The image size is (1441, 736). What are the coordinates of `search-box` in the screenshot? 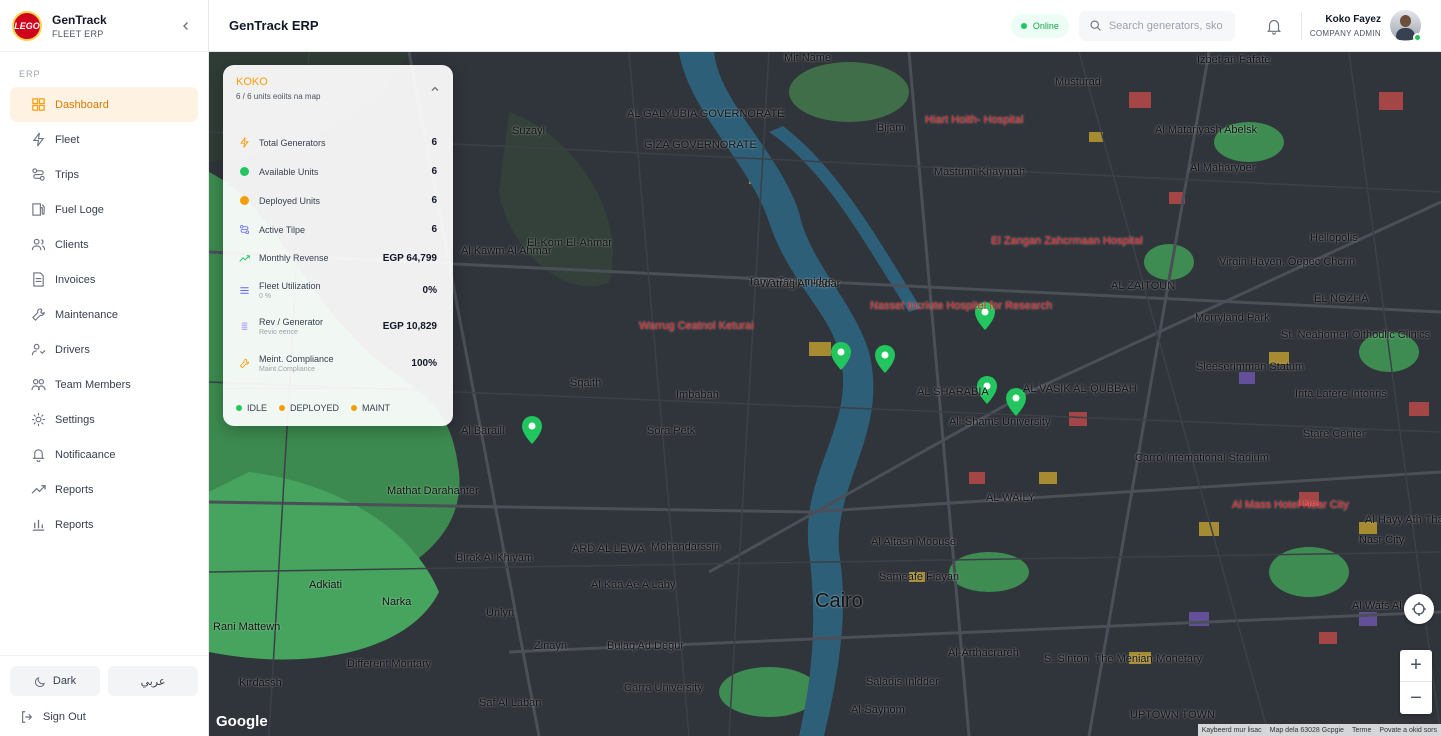 It's located at (1156, 25).